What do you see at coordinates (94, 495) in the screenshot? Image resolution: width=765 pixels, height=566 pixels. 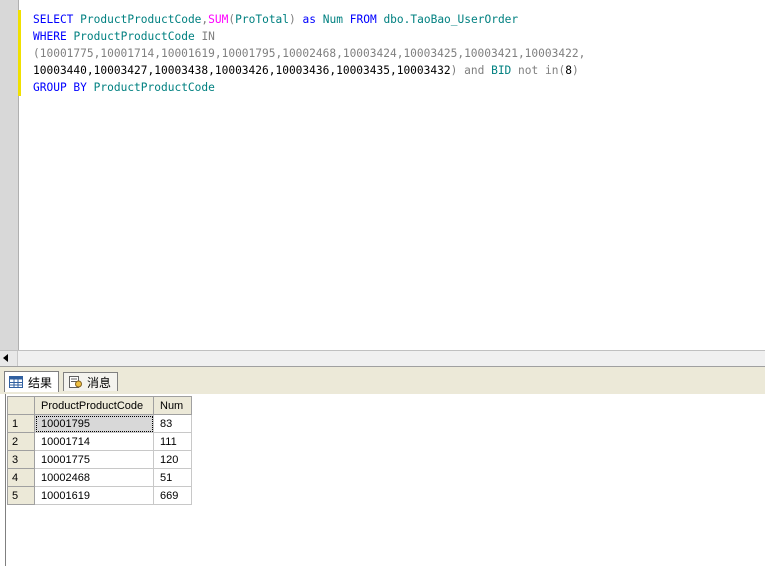 I see `cell-code: 10001619` at bounding box center [94, 495].